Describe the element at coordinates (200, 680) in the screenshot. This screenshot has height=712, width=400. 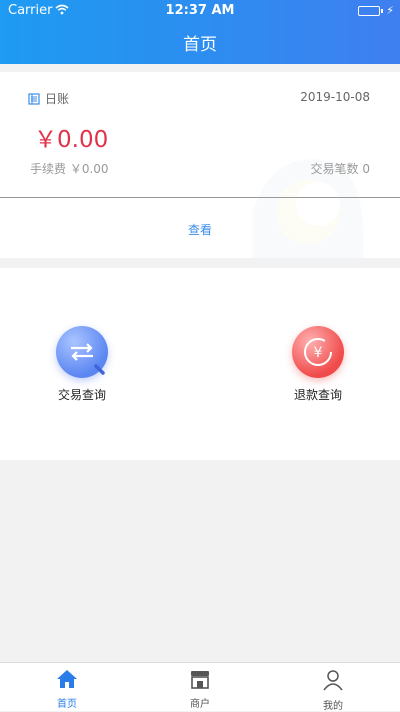
I see `store-icon` at that location.